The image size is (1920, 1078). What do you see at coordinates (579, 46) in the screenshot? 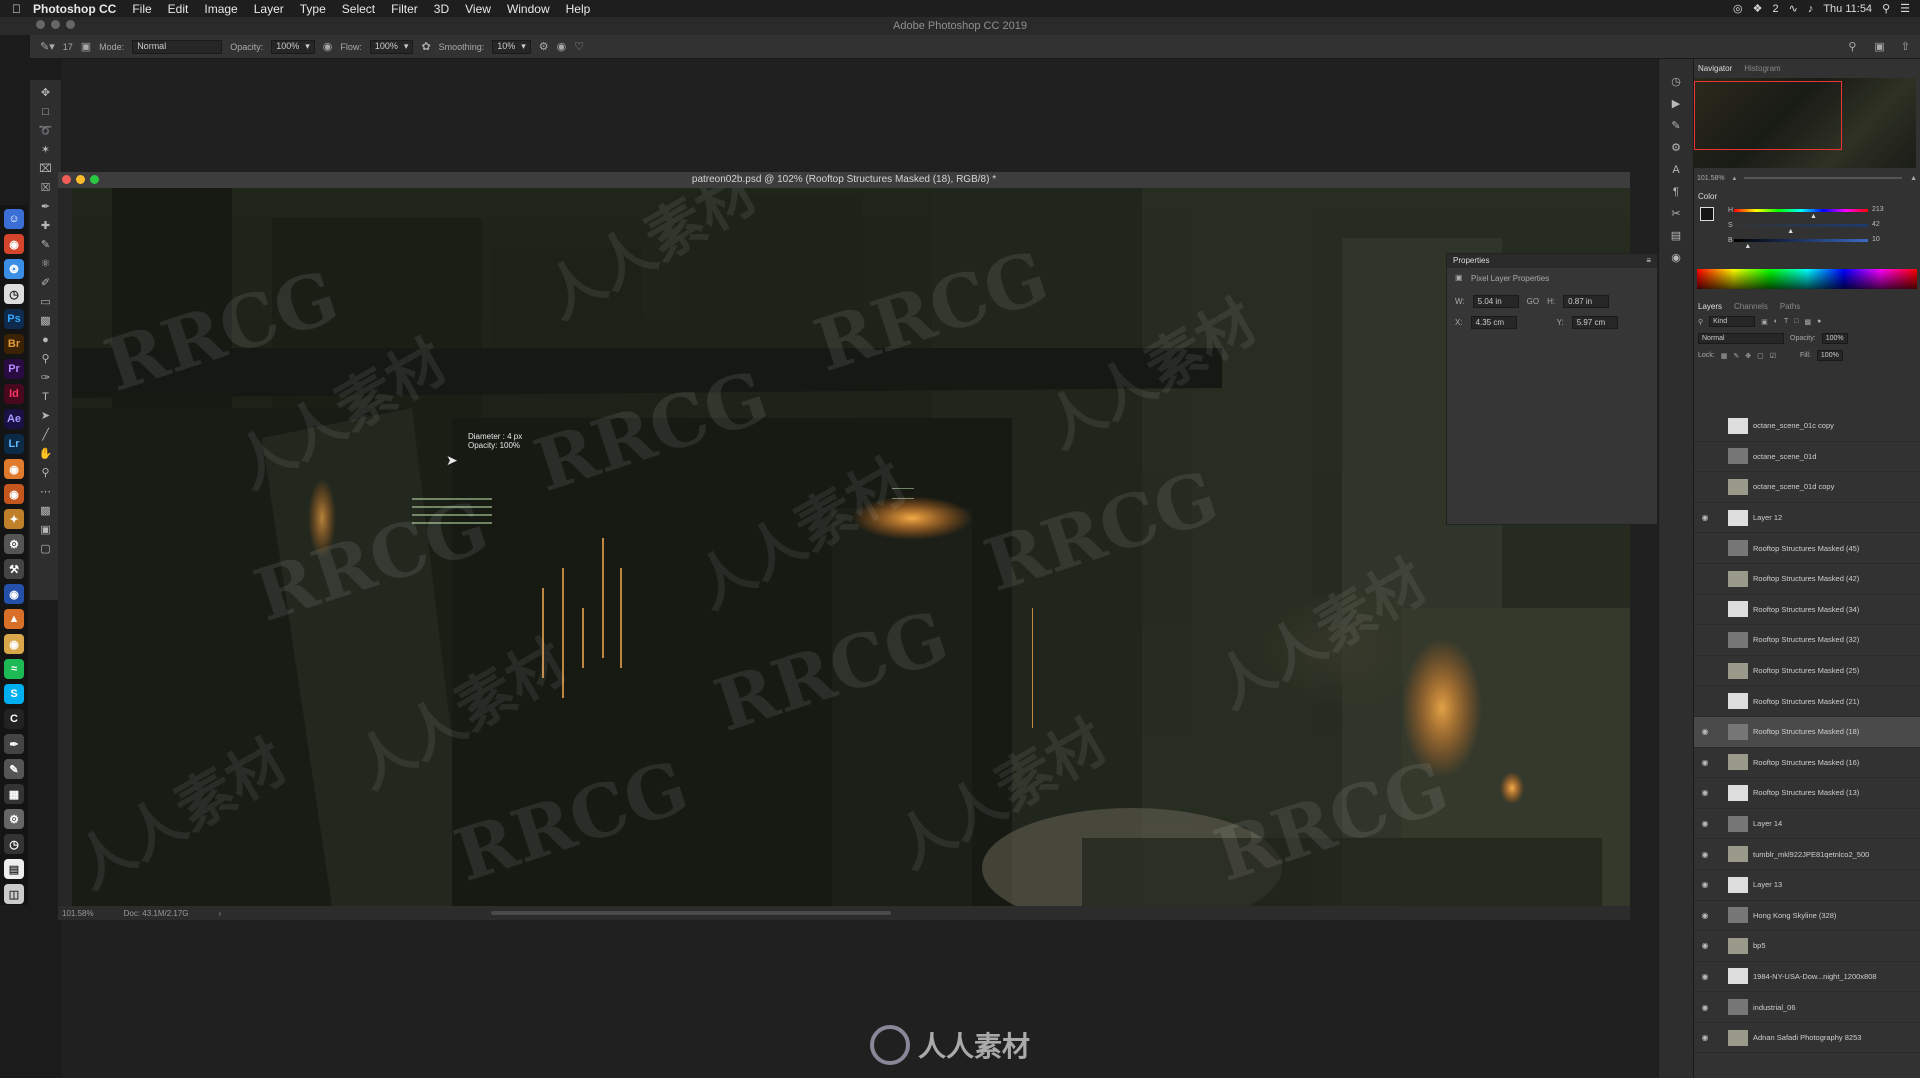
I see `symmetry-icon: ♡` at bounding box center [579, 46].